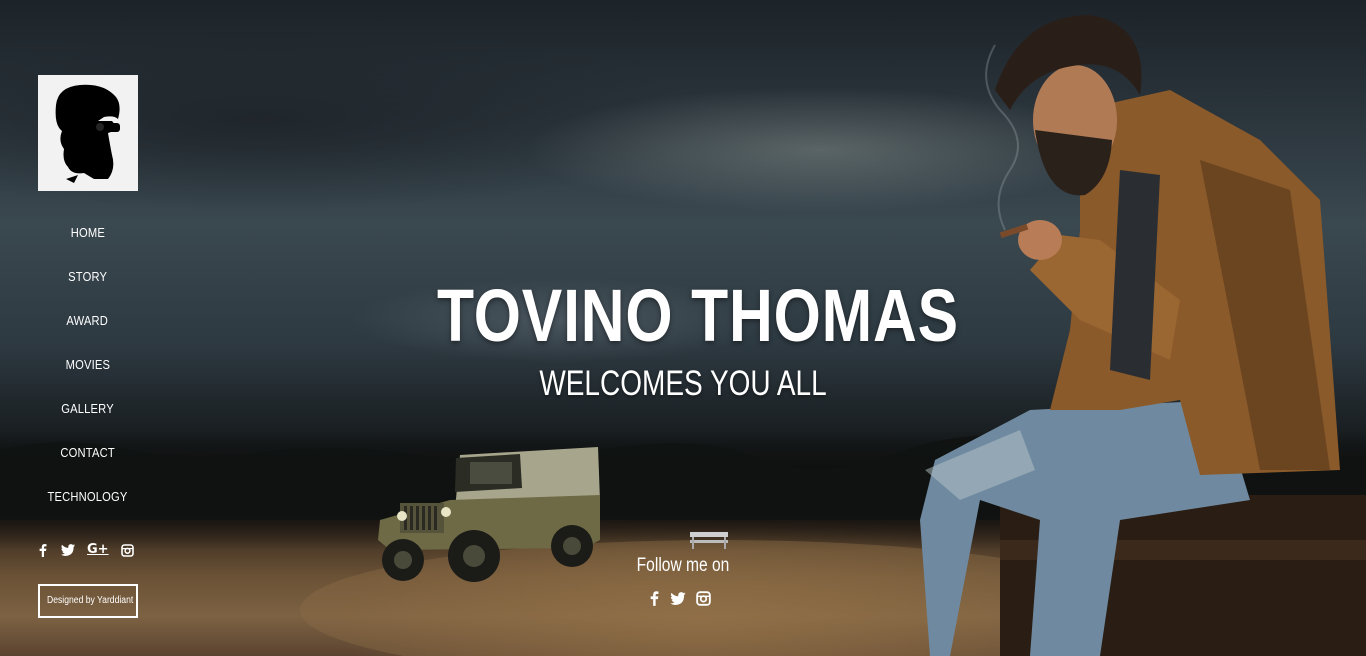 The width and height of the screenshot is (1366, 656). What do you see at coordinates (698, 315) in the screenshot?
I see `hero-title: TOVINO THOMAS` at bounding box center [698, 315].